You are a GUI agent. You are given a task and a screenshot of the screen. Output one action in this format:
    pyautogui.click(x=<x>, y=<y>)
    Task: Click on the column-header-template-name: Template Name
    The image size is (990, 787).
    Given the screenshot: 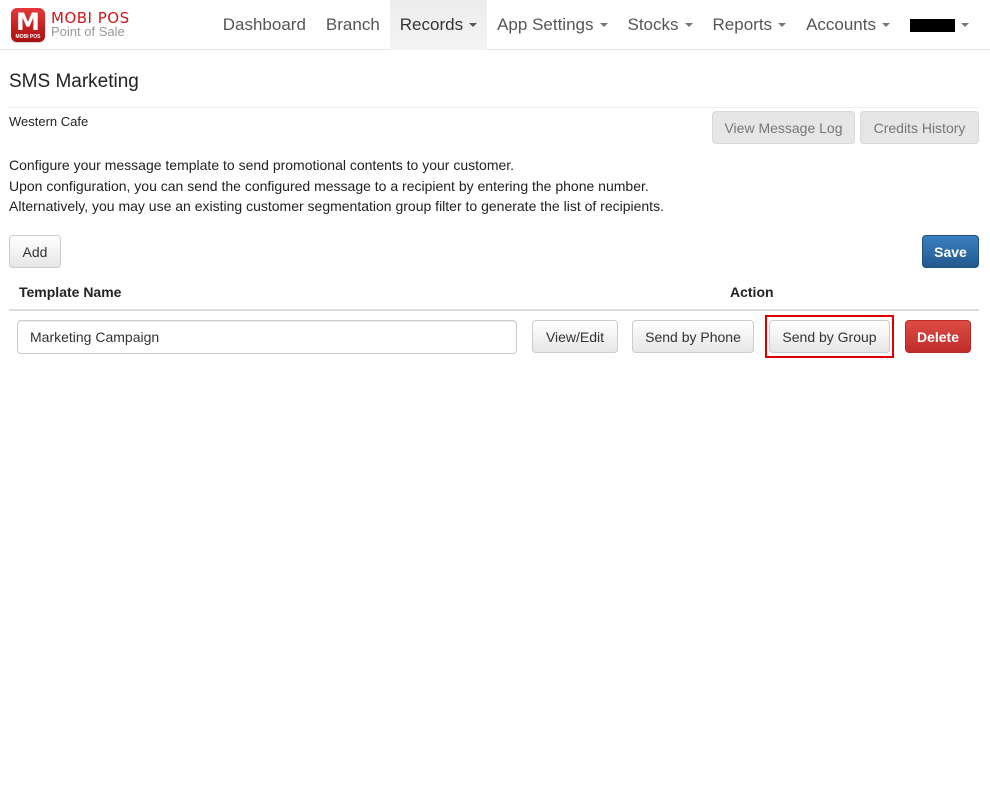 What is the action you would take?
    pyautogui.click(x=70, y=292)
    